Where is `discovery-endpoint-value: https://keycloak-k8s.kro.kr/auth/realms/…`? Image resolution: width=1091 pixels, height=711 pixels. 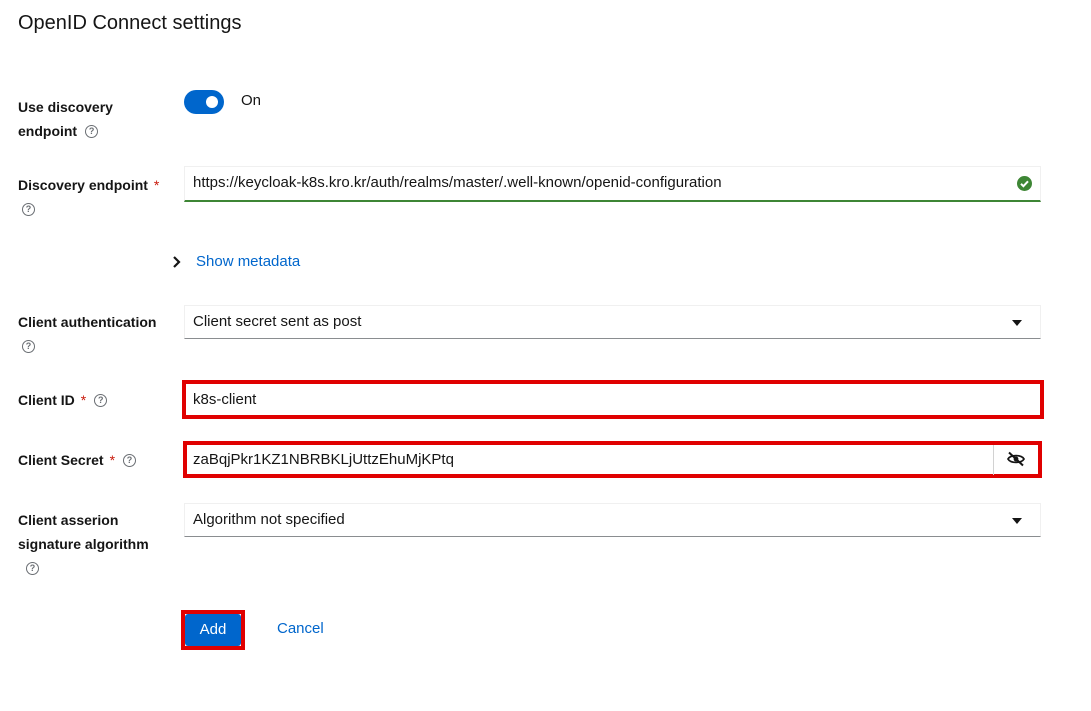
discovery-endpoint-value: https://keycloak-k8s.kro.kr/auth/realms/… is located at coordinates (457, 182).